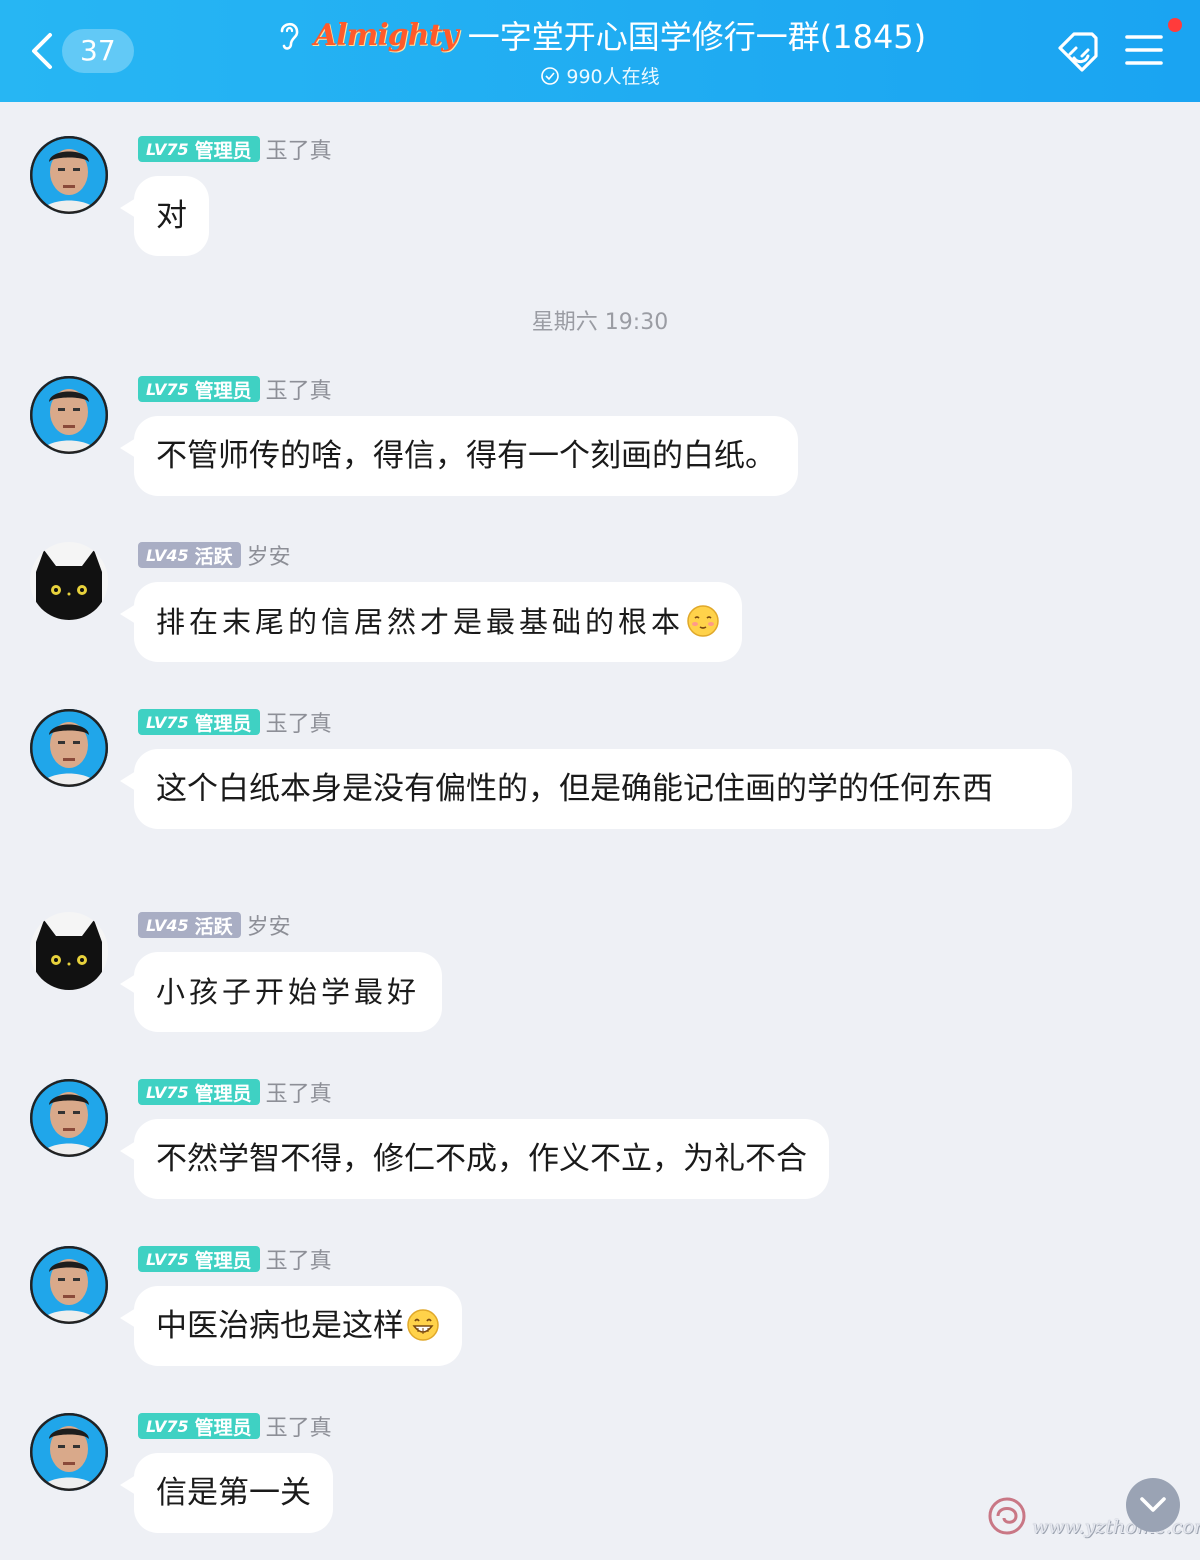 This screenshot has height=1560, width=1200. Describe the element at coordinates (703, 621) in the screenshot. I see `blush-face-icon` at that location.